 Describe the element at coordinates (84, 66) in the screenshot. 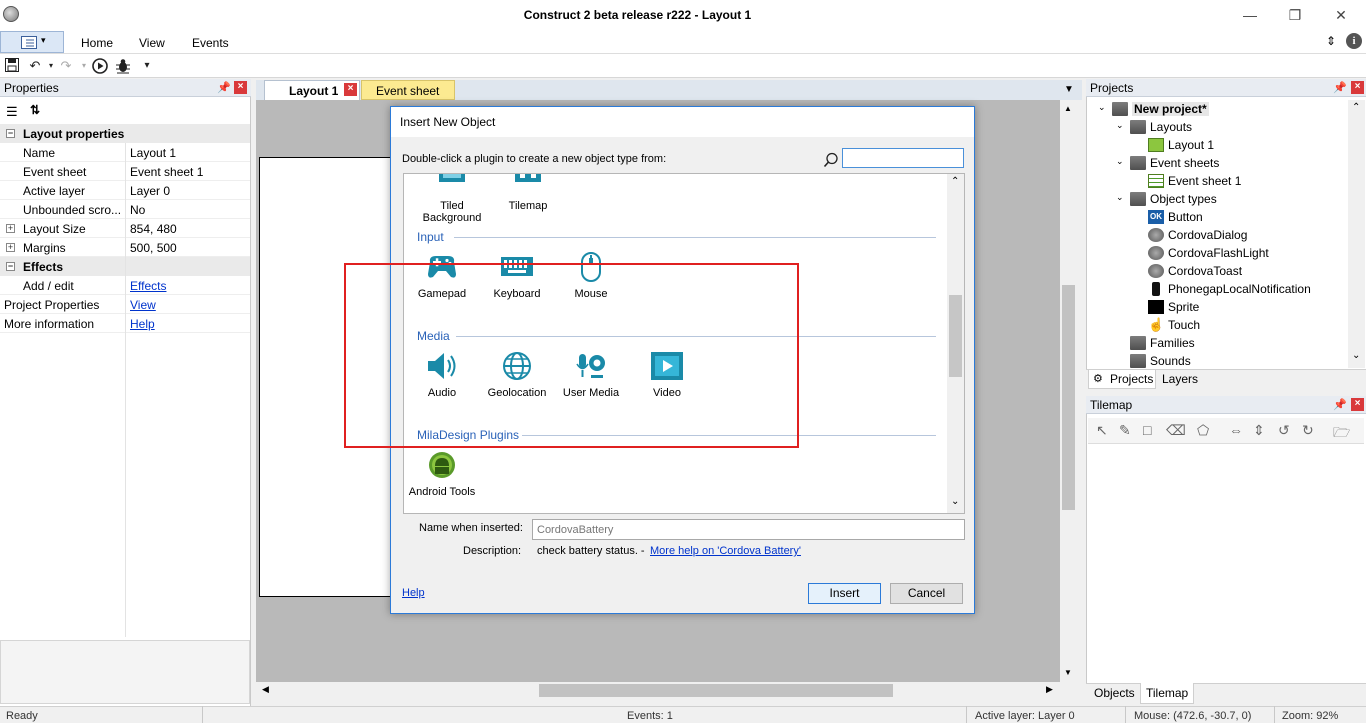

I see `redo-dropdown-icon: ▾` at that location.